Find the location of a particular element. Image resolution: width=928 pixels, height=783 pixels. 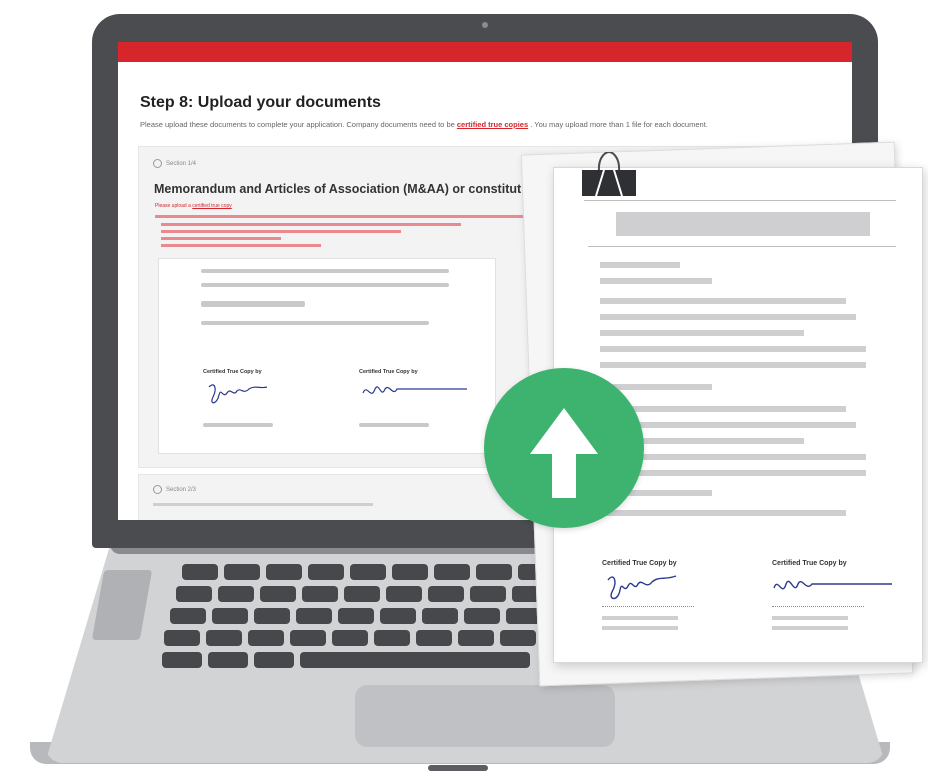

upload-arrow-icon is located at coordinates (564, 453).